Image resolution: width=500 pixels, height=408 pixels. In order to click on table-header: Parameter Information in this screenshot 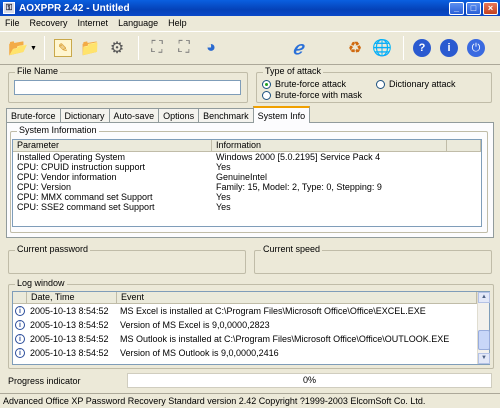, I will do `click(247, 146)`.